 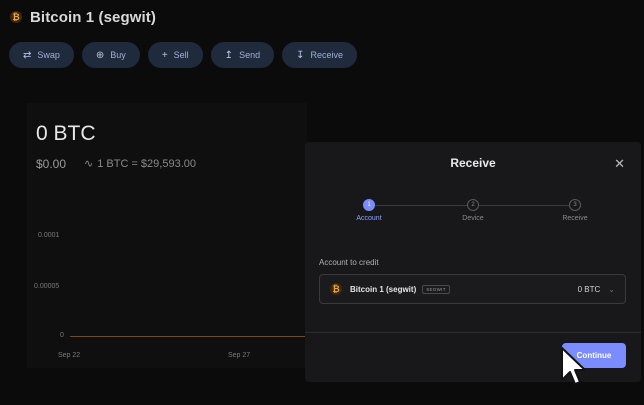 I want to click on sell-label: Sell, so click(x=181, y=55).